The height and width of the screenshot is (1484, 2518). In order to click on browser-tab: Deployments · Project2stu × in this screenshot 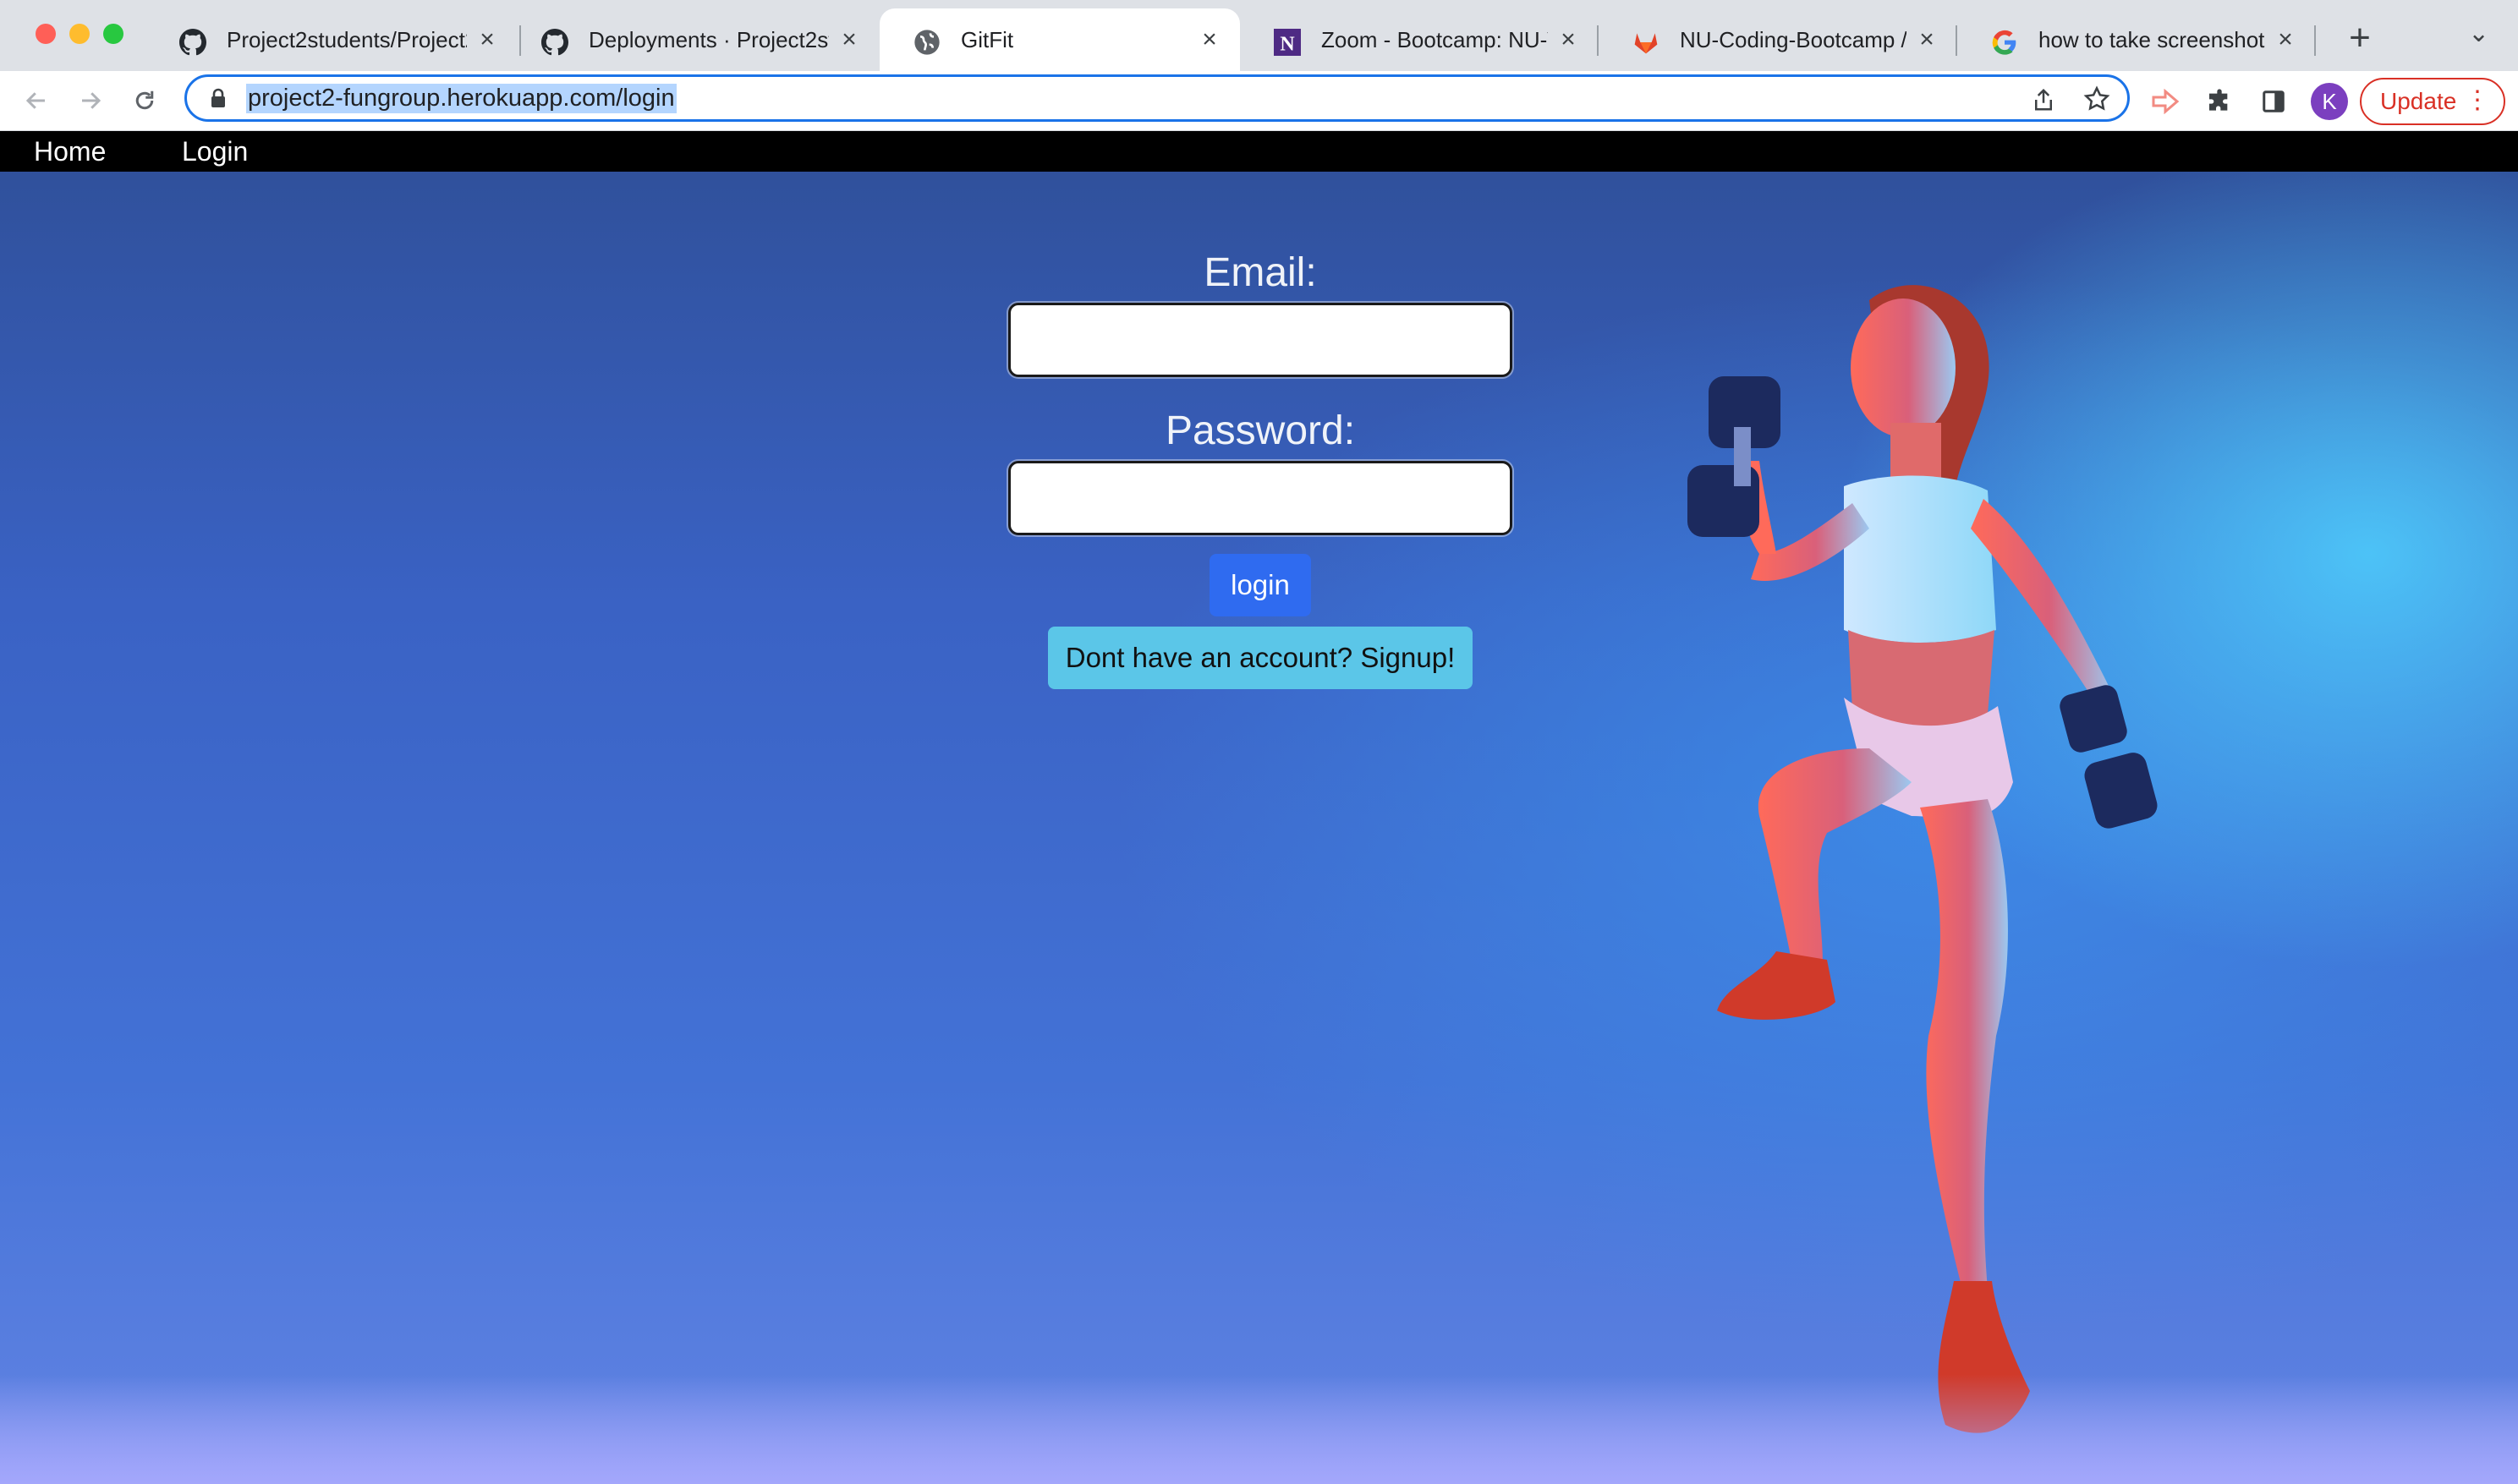, I will do `click(694, 39)`.